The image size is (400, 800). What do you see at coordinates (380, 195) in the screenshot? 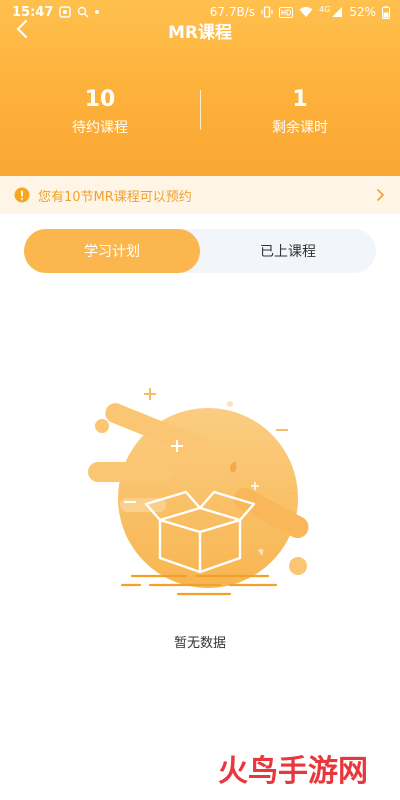
I see `chevron-right-icon` at bounding box center [380, 195].